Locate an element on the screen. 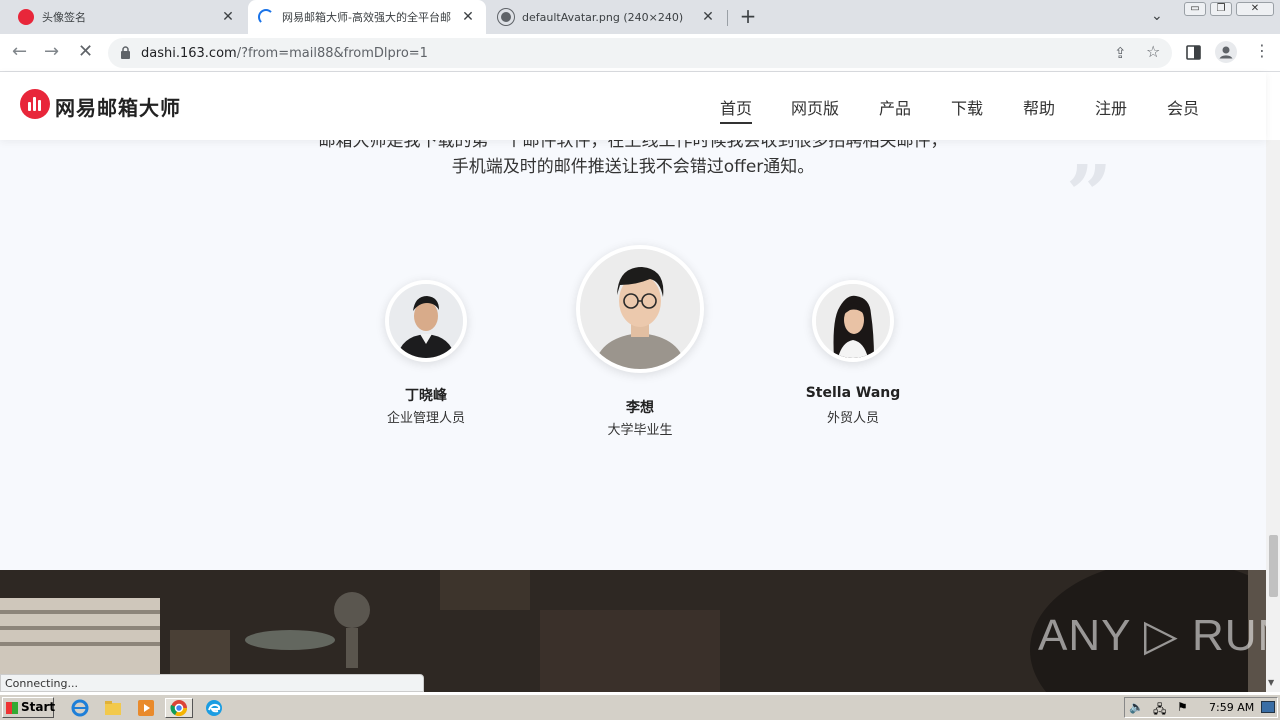 The image size is (1280, 721). file-explorer-icon is located at coordinates (113, 708).